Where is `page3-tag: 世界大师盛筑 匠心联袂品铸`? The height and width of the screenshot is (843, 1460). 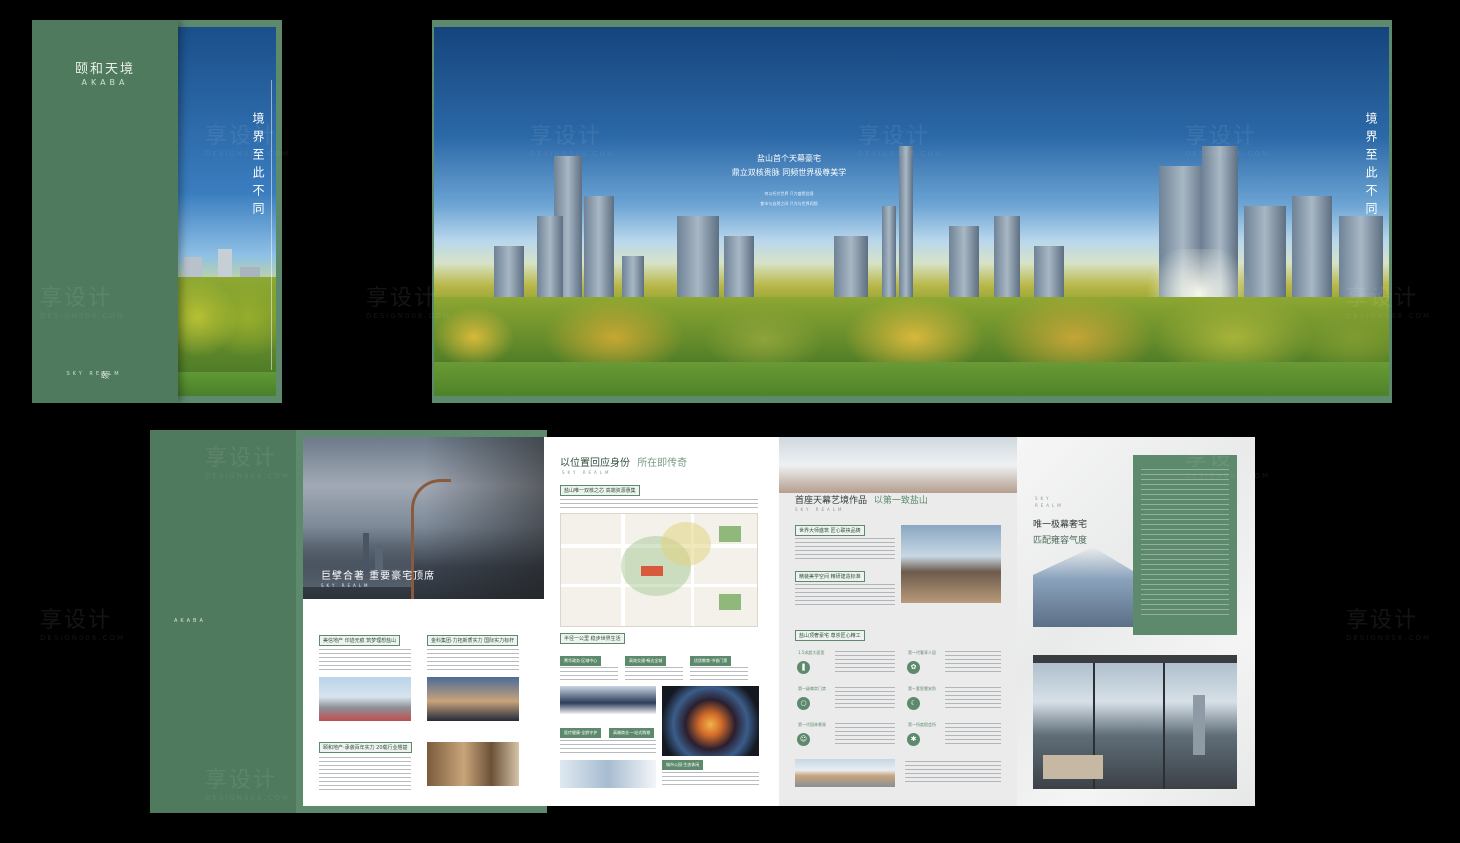 page3-tag: 世界大师盛筑 匠心联袂品铸 is located at coordinates (830, 530).